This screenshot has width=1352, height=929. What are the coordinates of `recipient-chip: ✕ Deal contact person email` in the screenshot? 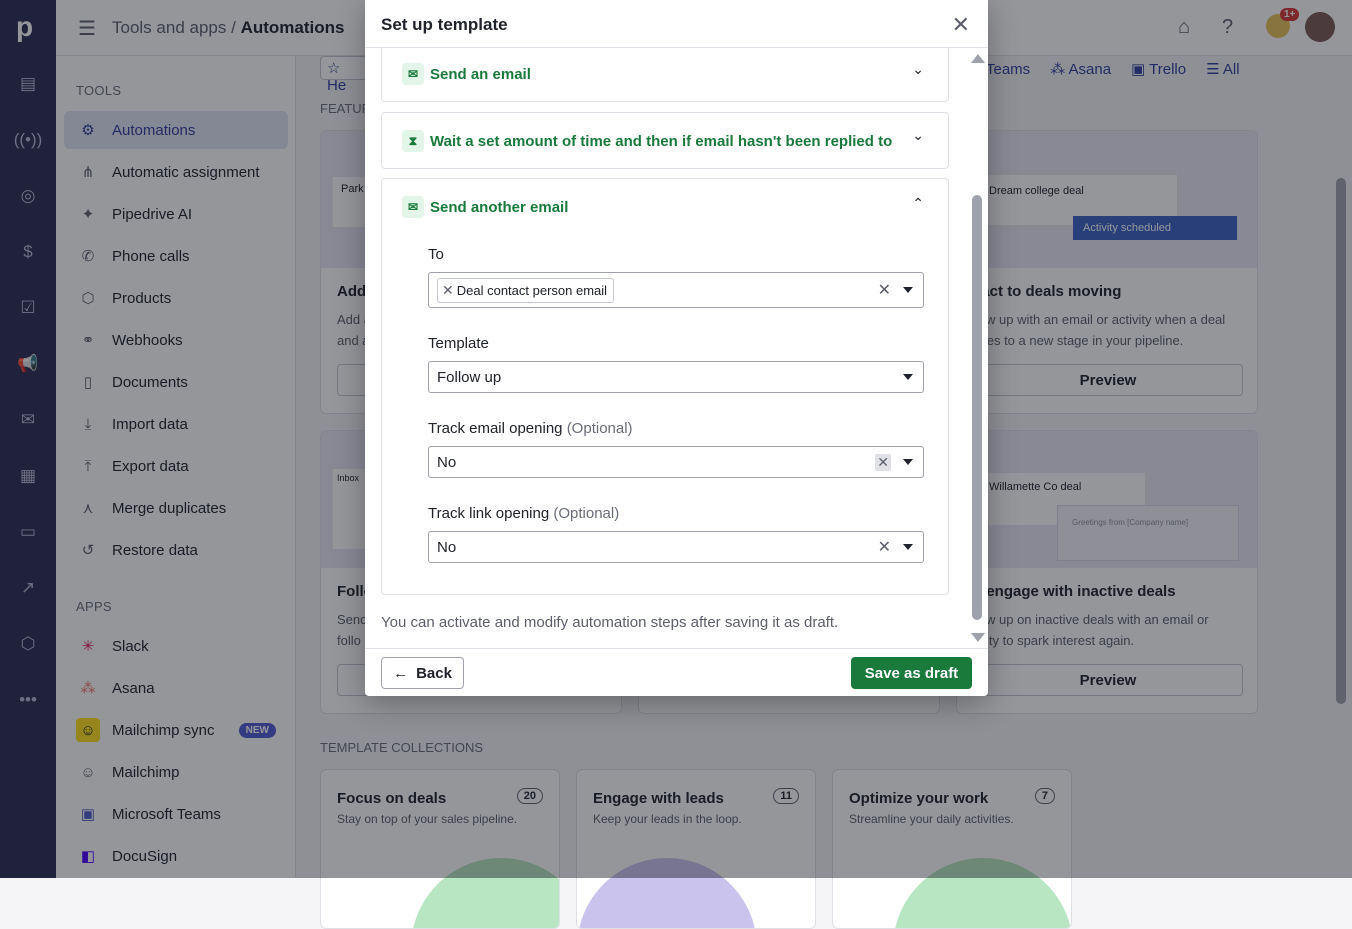 It's located at (526, 290).